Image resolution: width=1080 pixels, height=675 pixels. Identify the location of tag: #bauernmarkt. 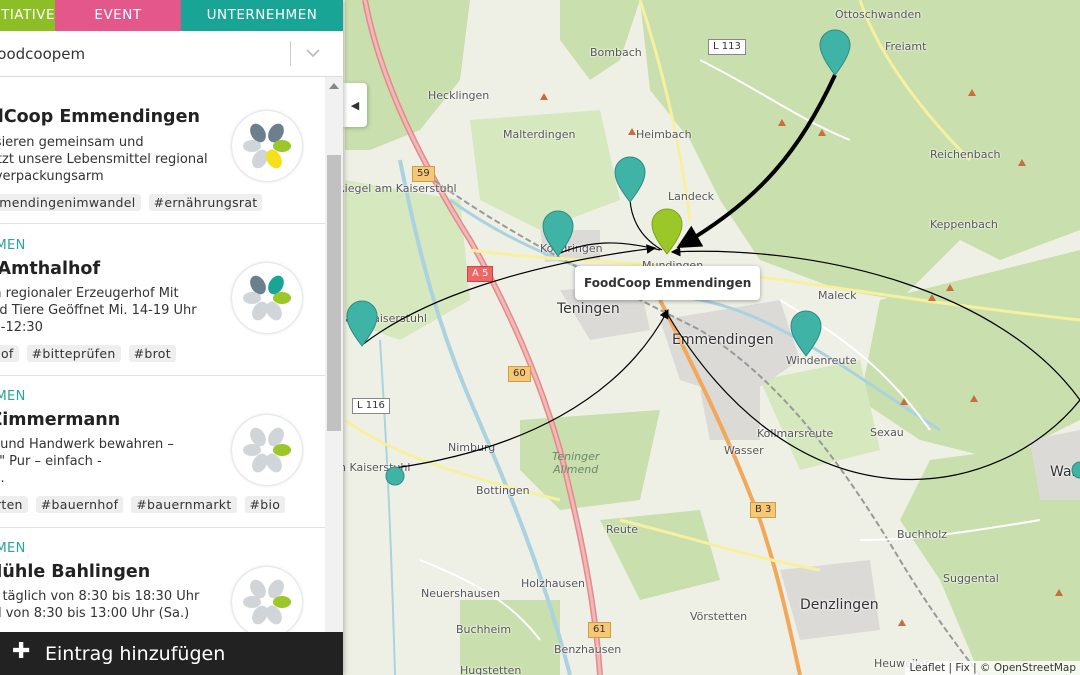
(184, 504).